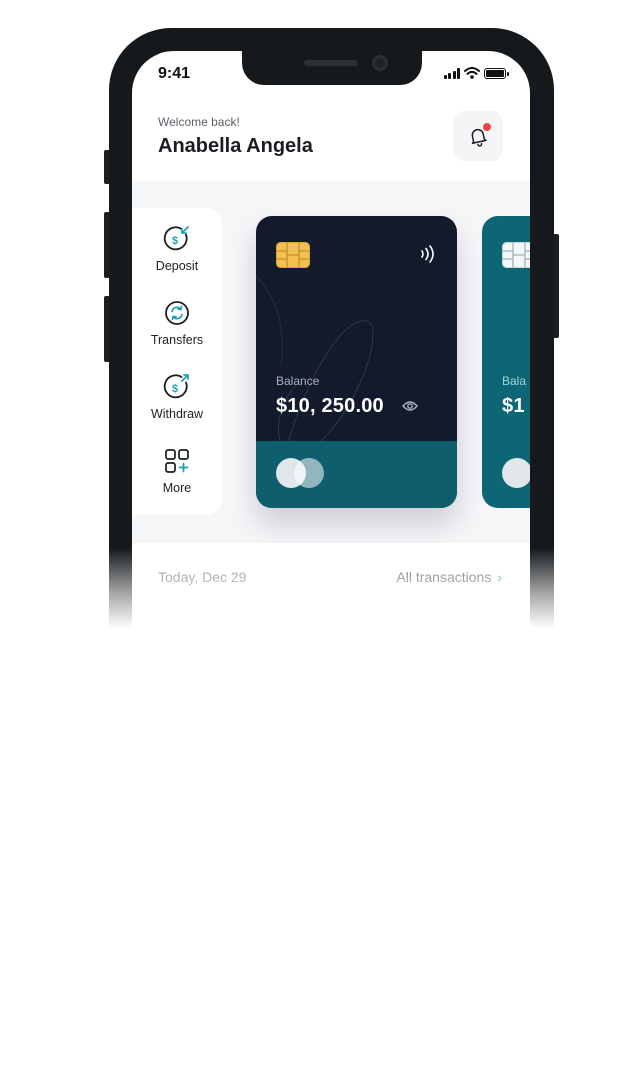  I want to click on all-transactions-link: All transactions ›, so click(449, 577).